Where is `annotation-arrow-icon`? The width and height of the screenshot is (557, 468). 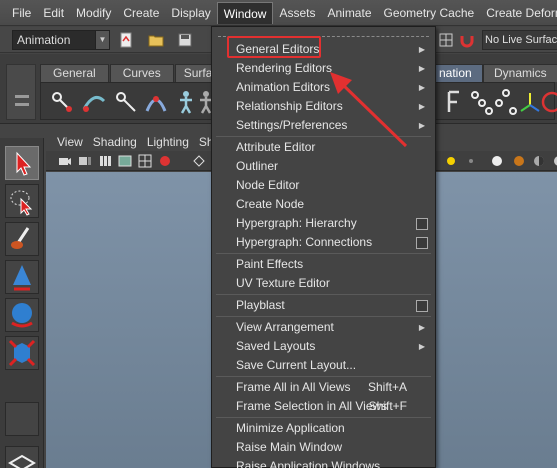 annotation-arrow-icon is located at coordinates (369, 110).